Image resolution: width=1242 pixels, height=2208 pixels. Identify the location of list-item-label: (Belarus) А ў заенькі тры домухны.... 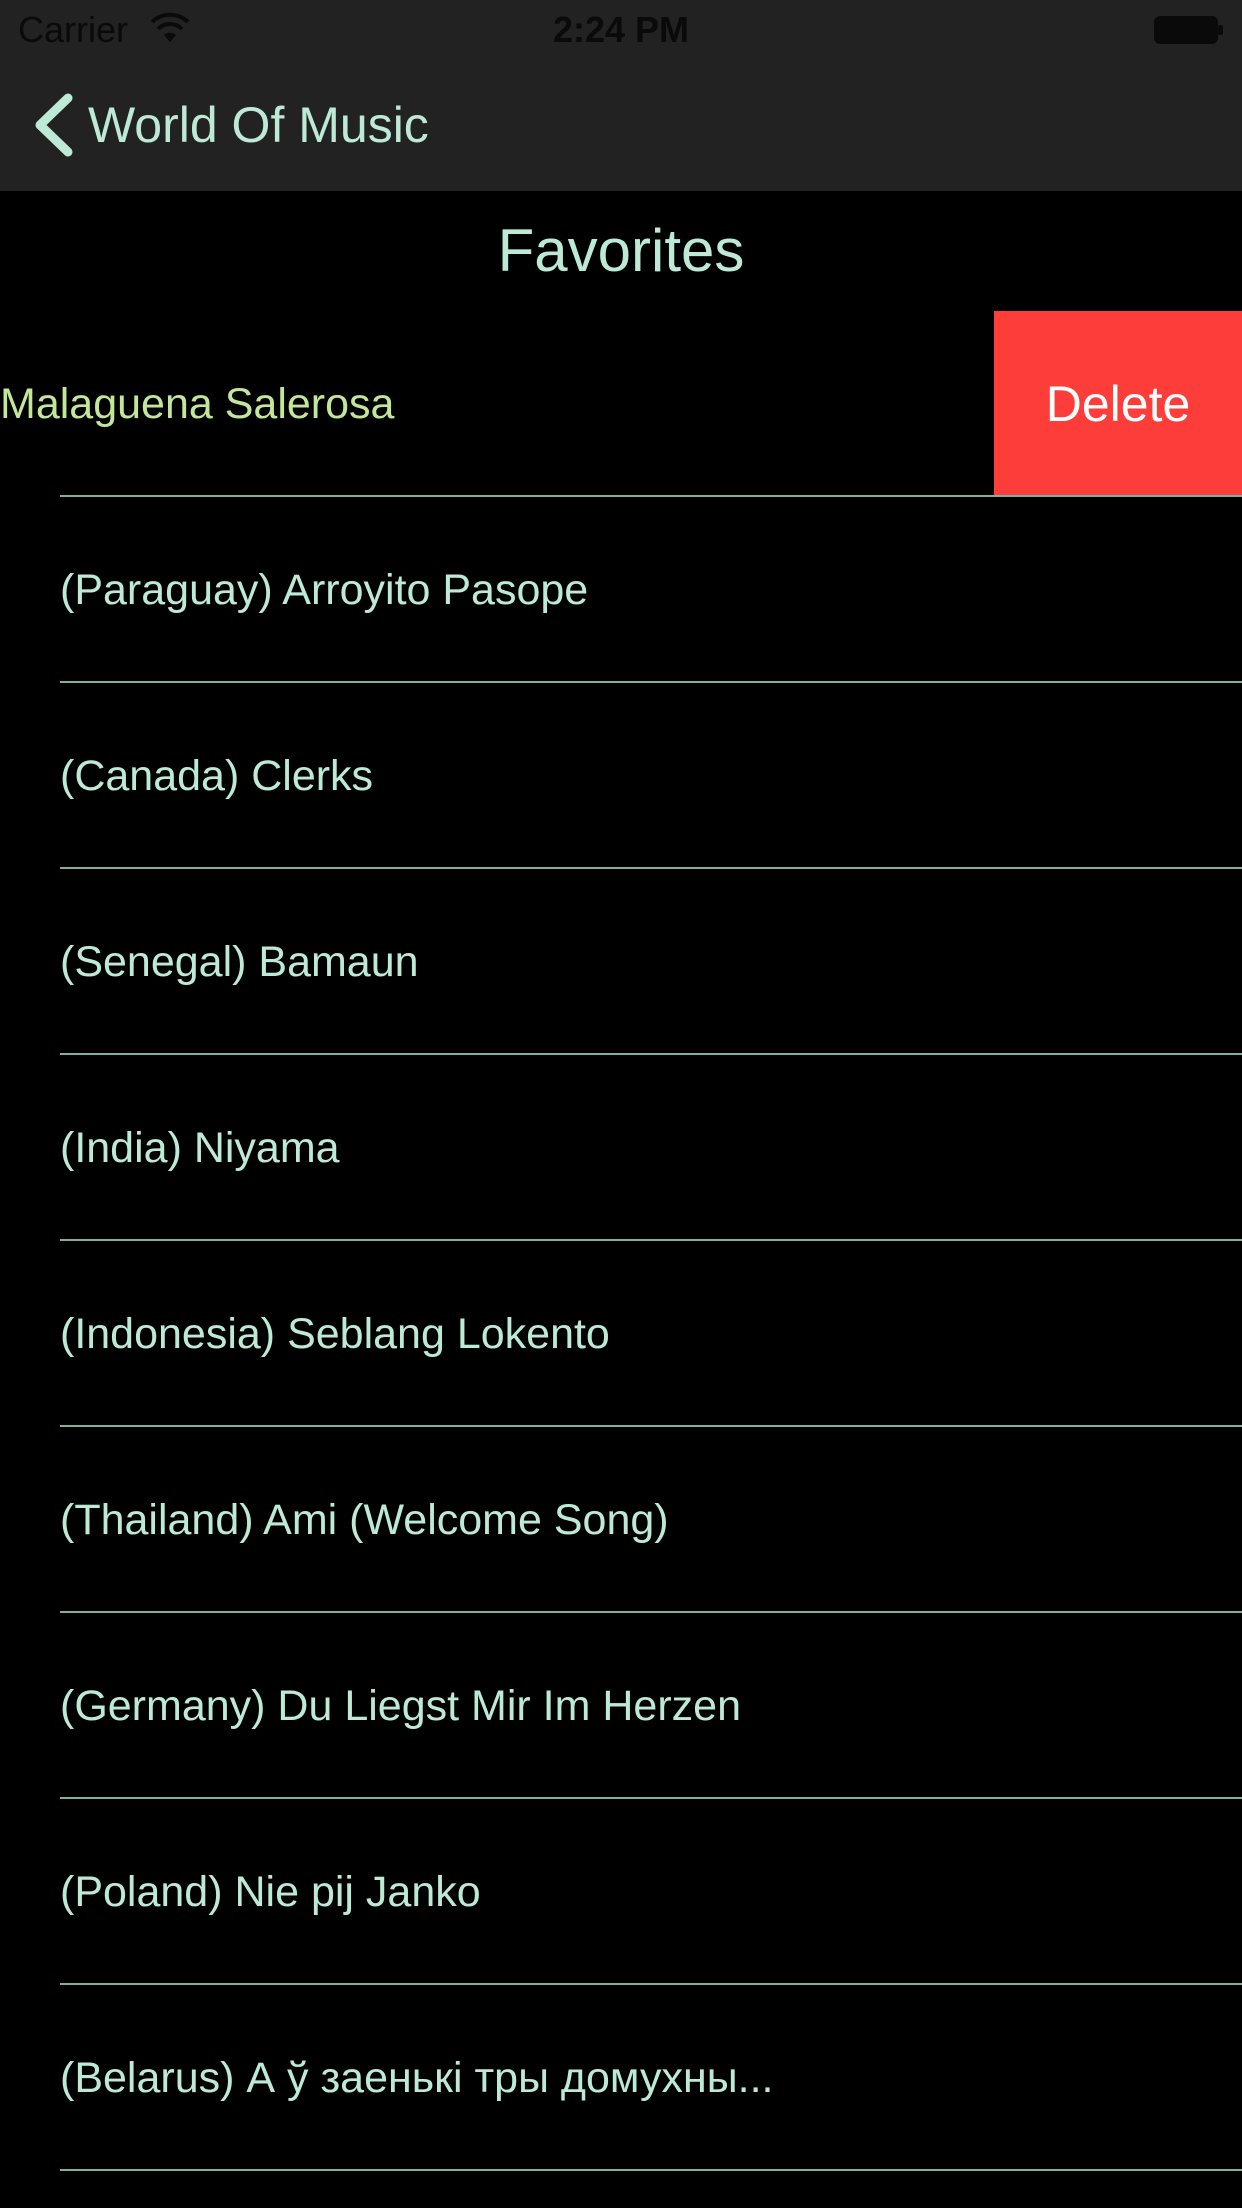
(417, 2078).